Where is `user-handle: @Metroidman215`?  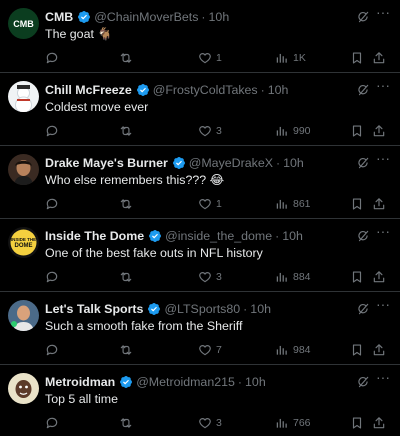 user-handle: @Metroidman215 is located at coordinates (185, 382).